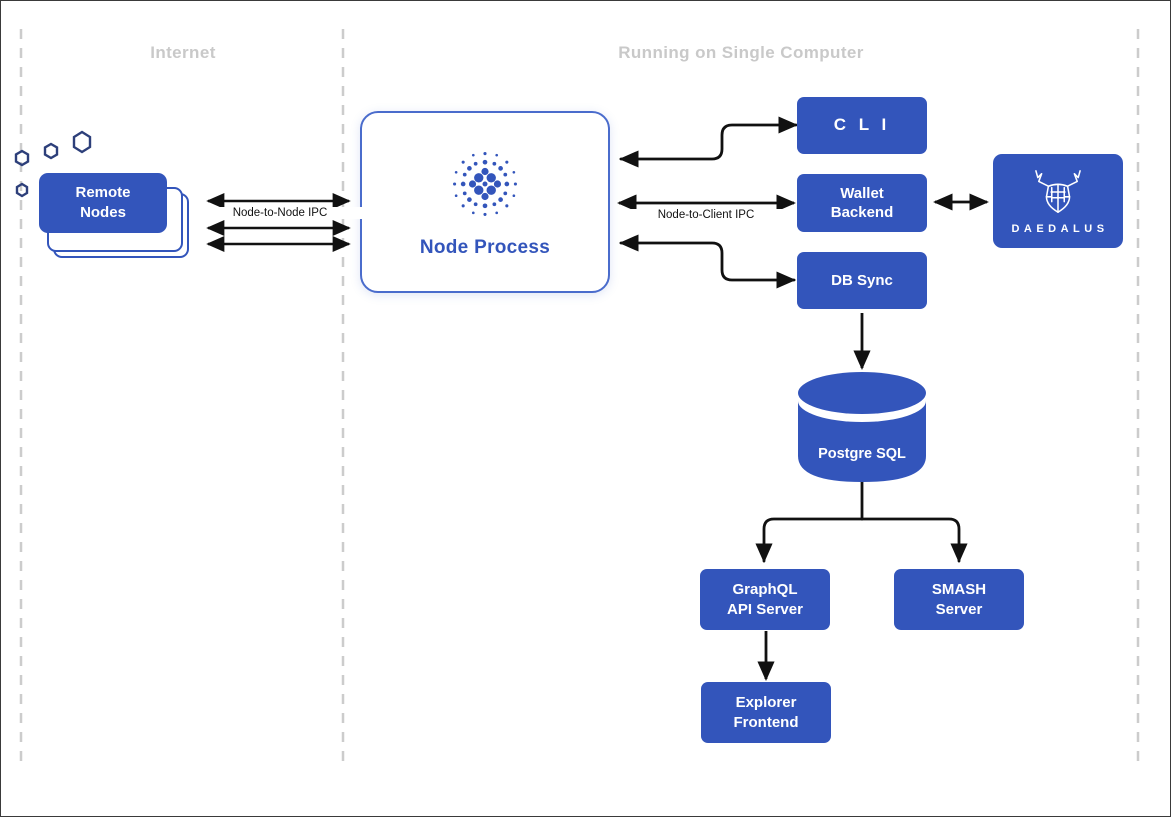 The image size is (1171, 817). I want to click on postgres-branch-arrows, so click(861, 521).